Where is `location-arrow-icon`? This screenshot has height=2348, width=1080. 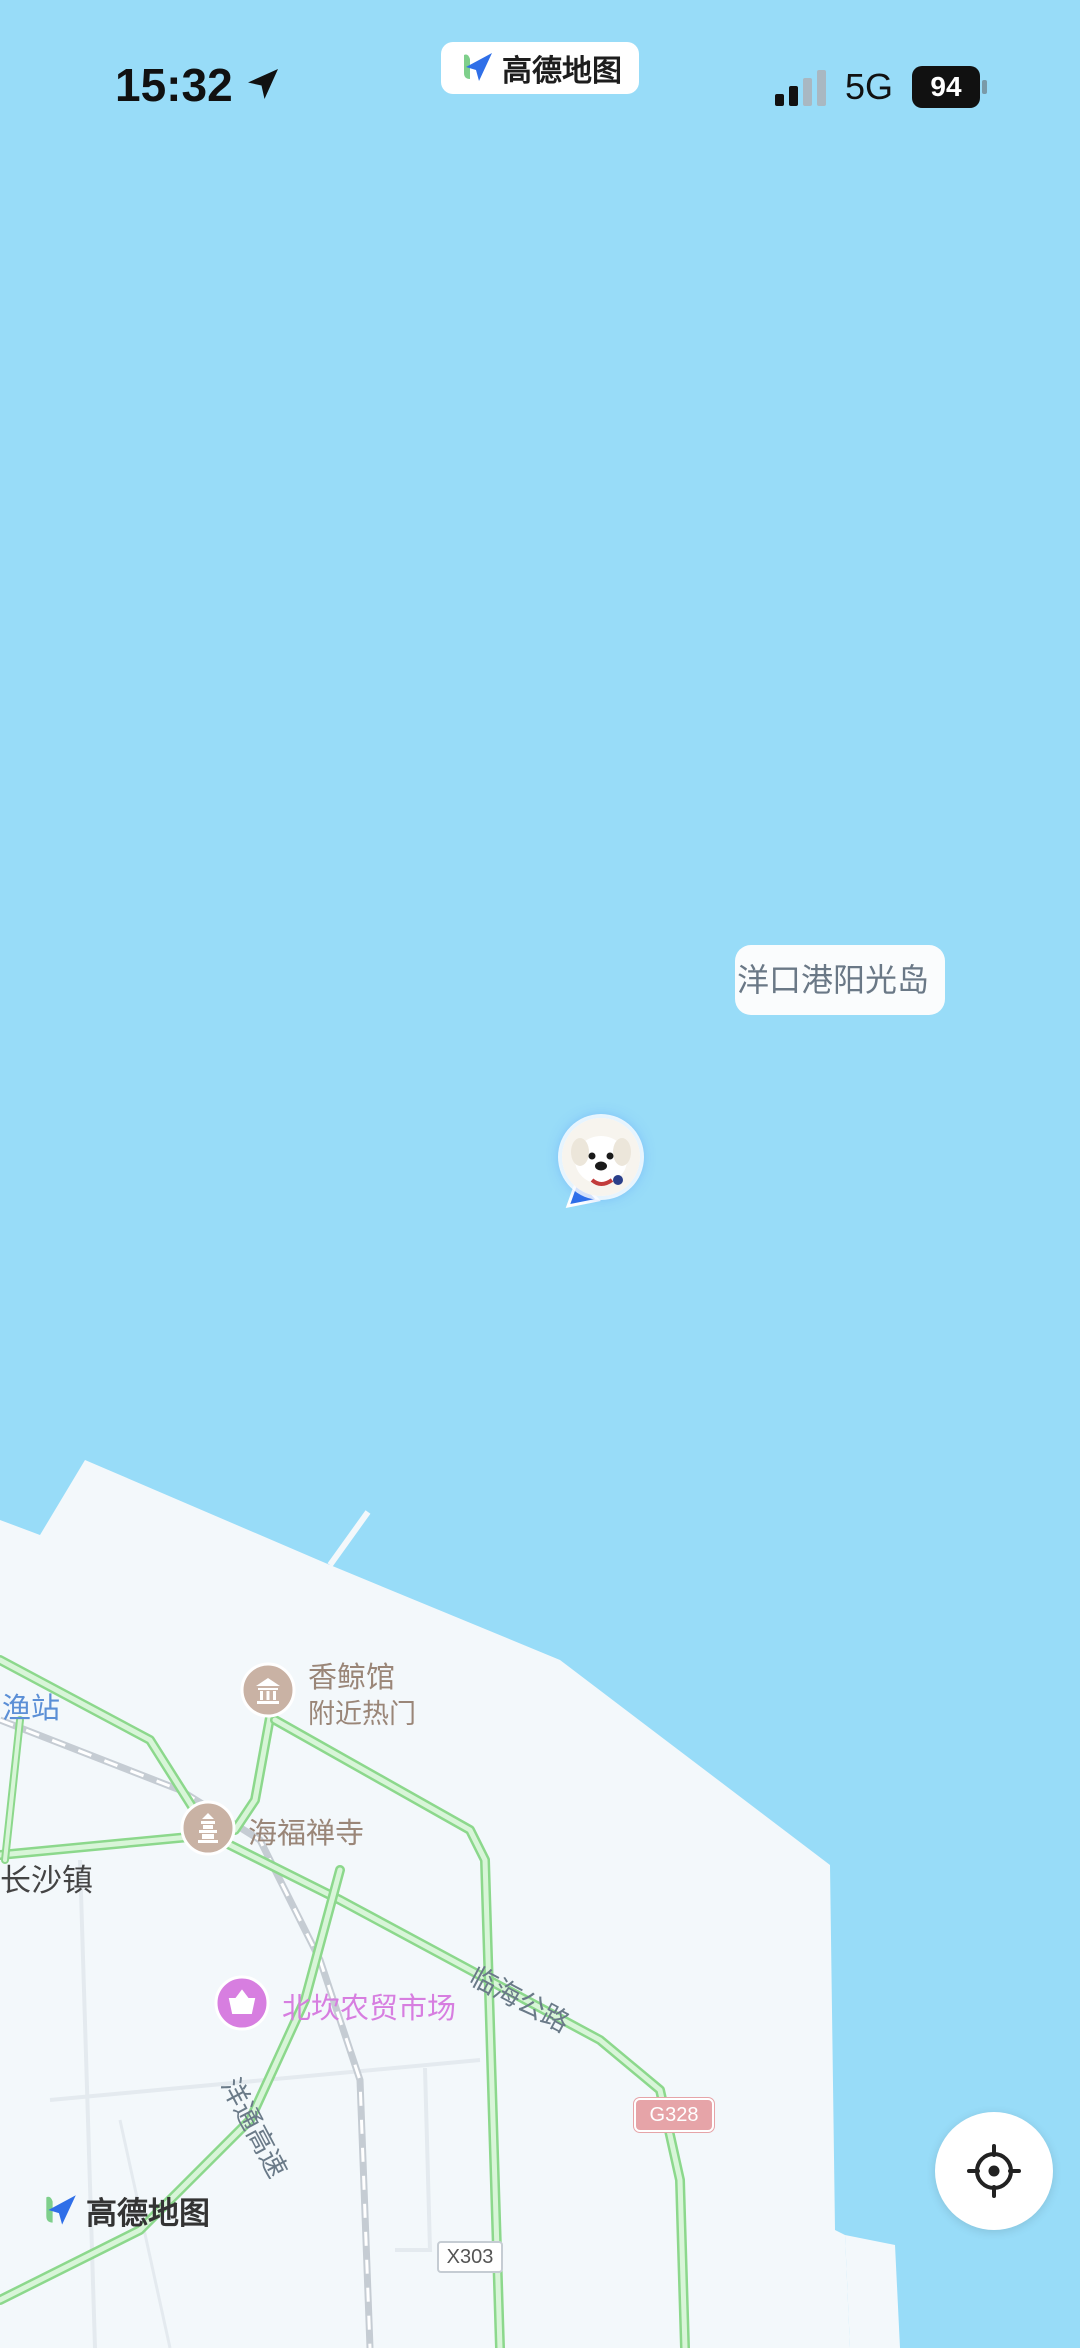
location-arrow-icon is located at coordinates (263, 84).